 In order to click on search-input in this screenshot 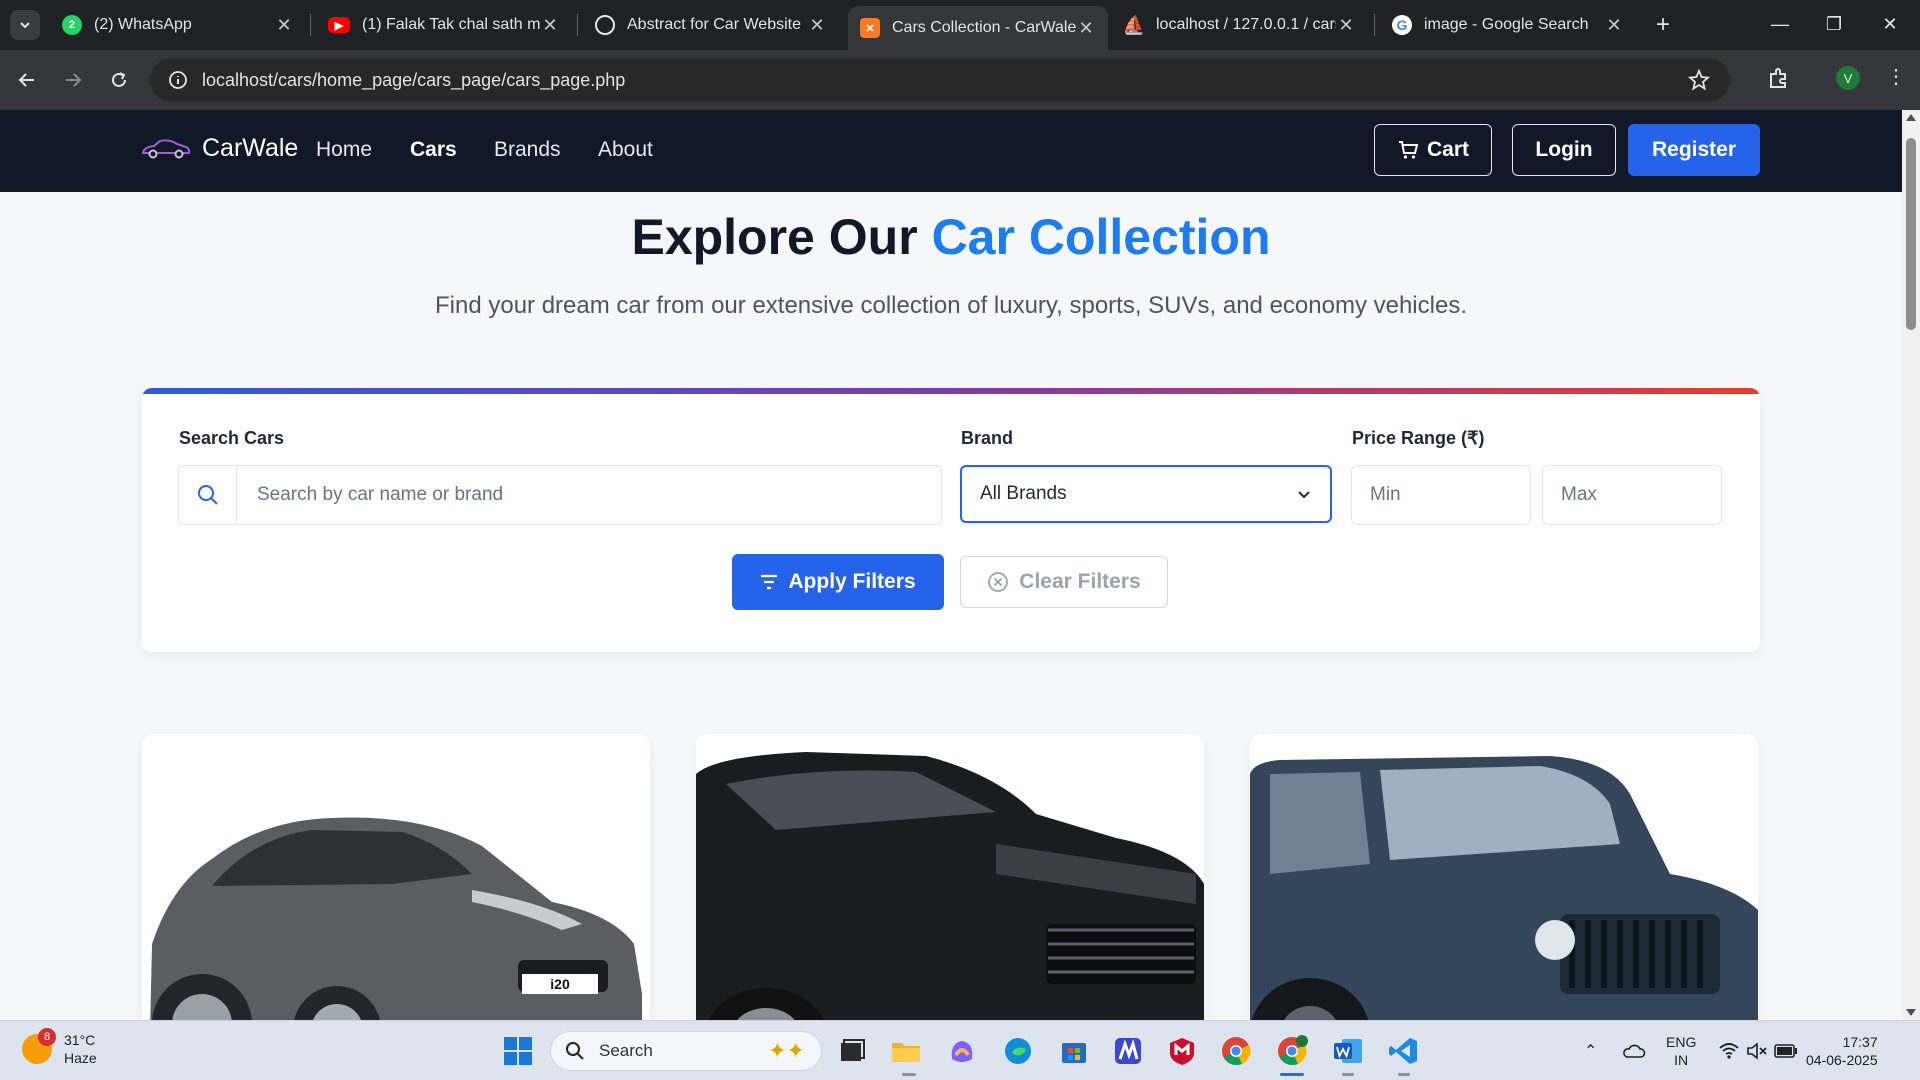, I will do `click(557, 495)`.